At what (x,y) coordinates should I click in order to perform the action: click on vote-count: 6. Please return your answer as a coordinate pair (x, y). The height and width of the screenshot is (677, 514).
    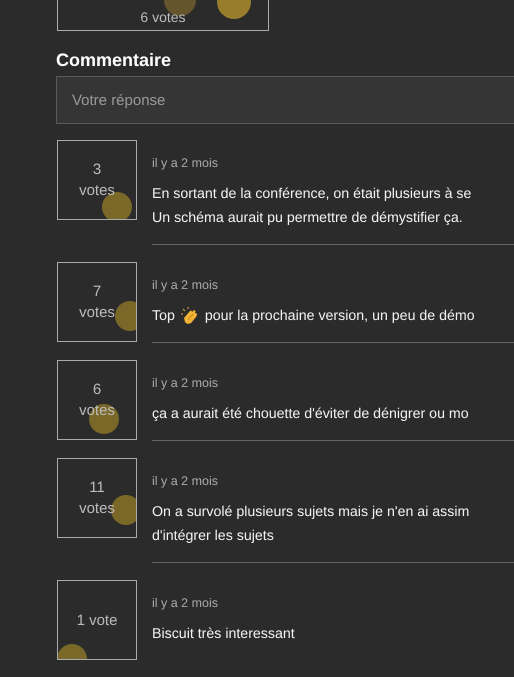
    Looking at the image, I should click on (97, 390).